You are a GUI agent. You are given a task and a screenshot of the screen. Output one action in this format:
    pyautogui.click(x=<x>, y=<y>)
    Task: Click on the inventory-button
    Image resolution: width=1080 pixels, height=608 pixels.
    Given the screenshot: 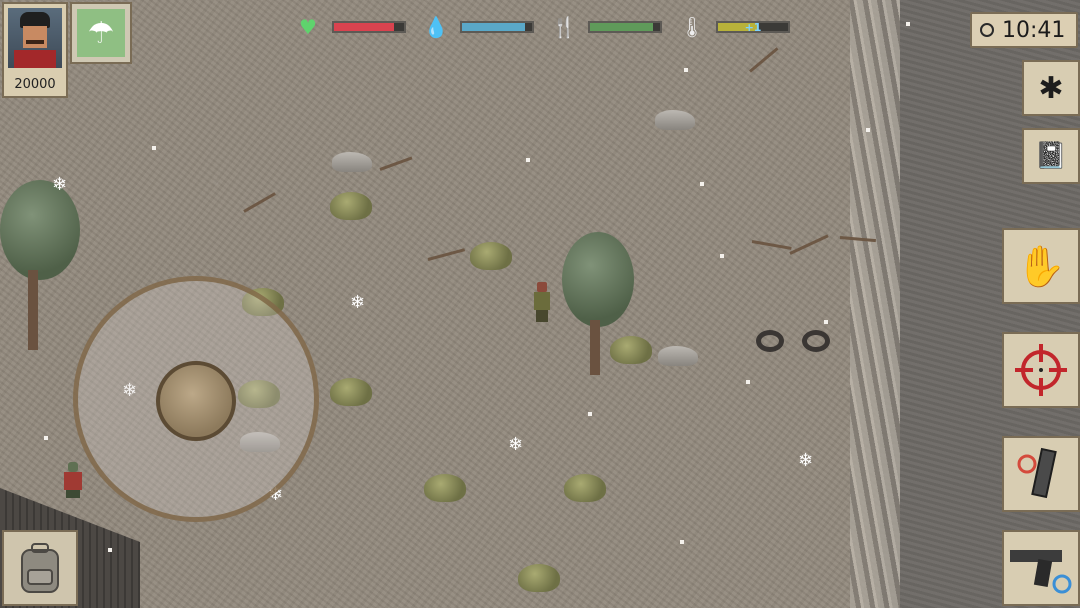 What is the action you would take?
    pyautogui.click(x=40, y=568)
    